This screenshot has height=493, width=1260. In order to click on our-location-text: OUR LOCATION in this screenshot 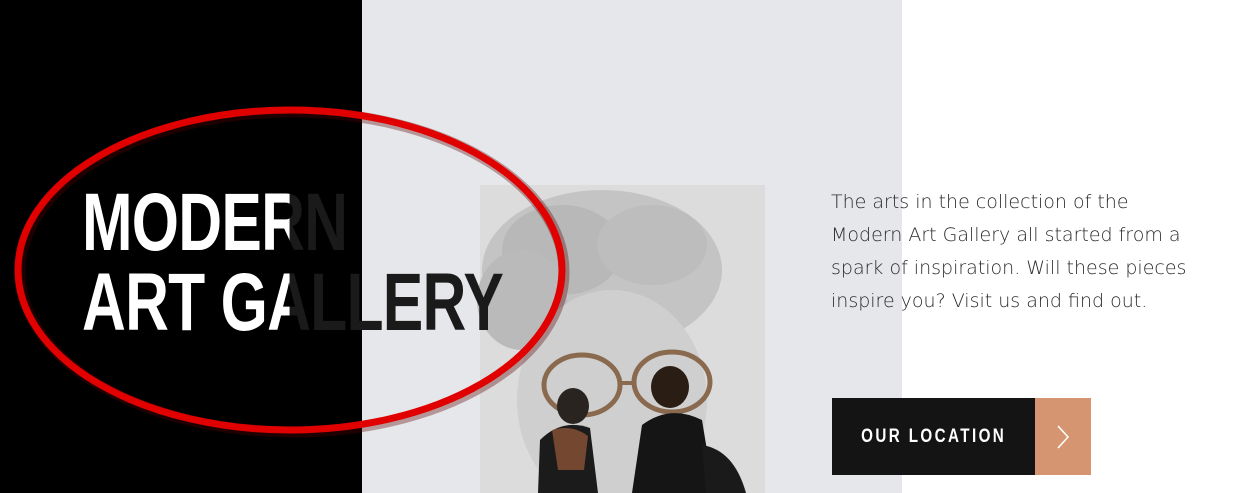, I will do `click(933, 436)`.